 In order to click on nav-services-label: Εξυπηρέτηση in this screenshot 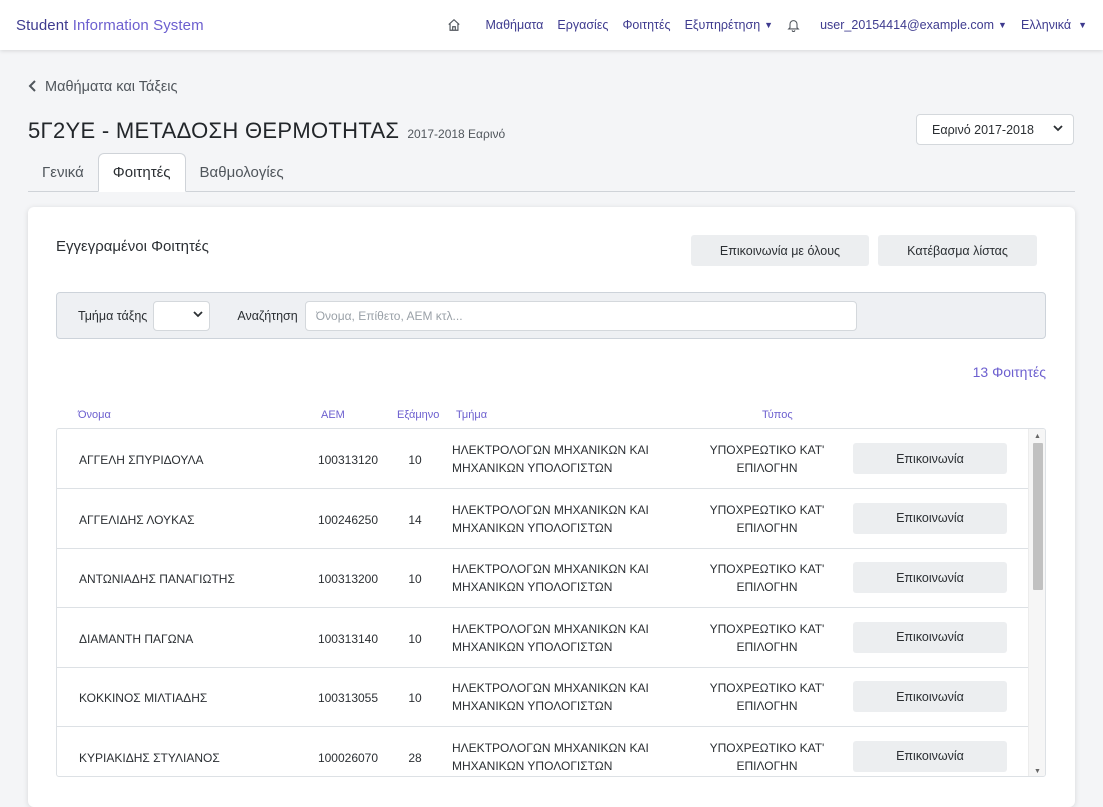, I will do `click(722, 25)`.